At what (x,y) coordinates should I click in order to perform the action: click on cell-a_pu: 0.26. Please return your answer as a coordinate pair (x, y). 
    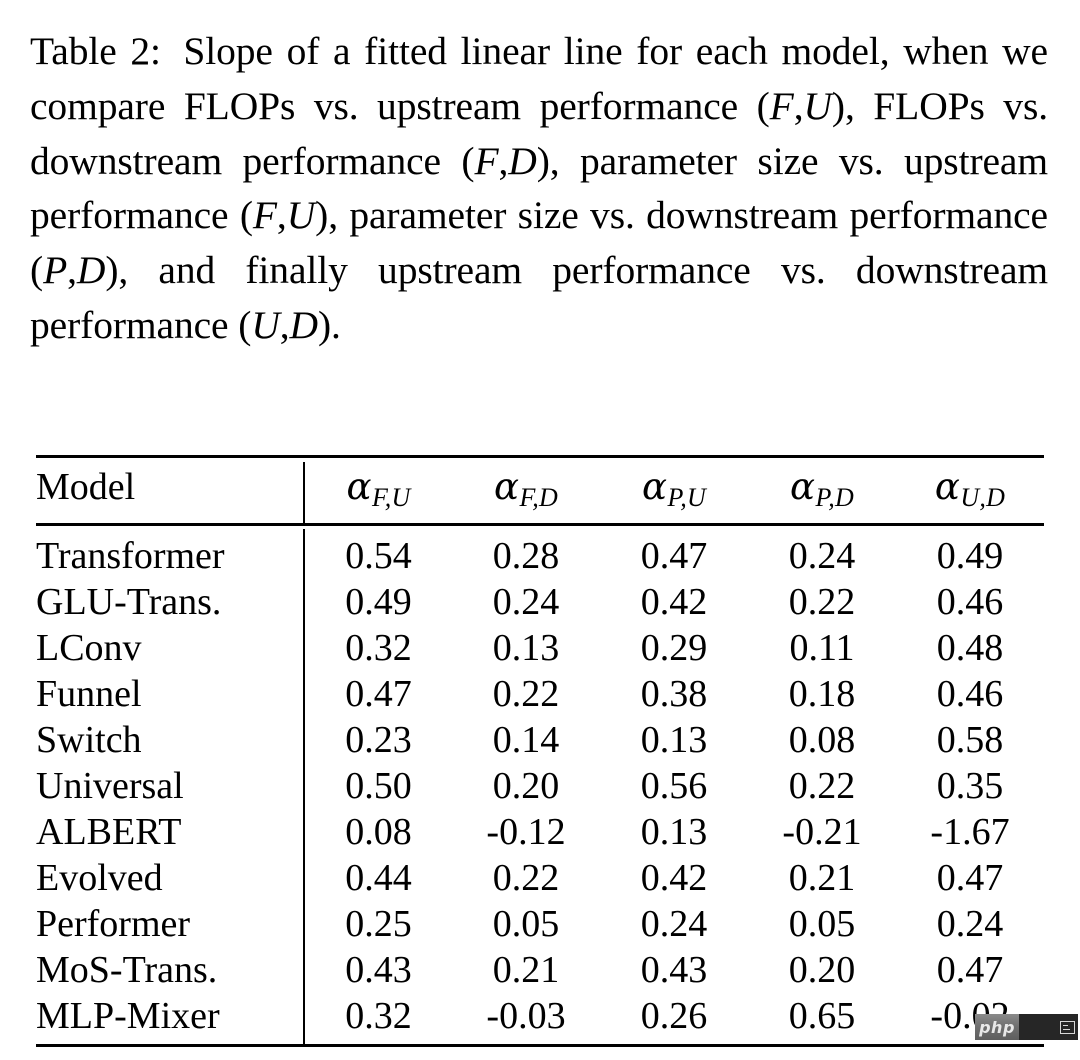
    Looking at the image, I should click on (674, 1016).